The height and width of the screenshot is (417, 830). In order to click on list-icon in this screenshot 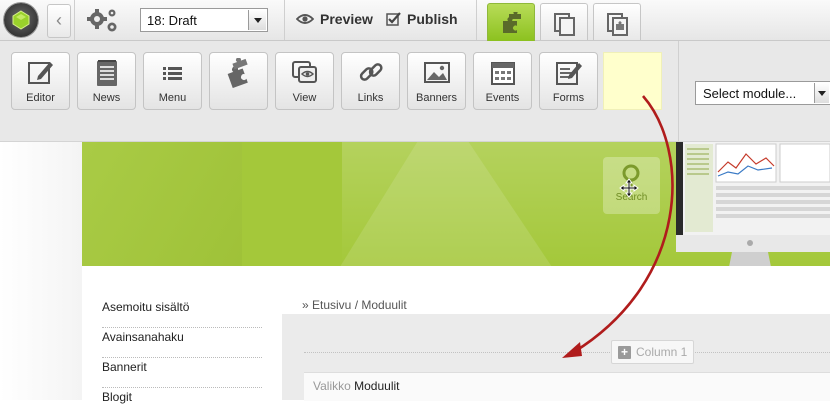, I will do `click(172, 73)`.